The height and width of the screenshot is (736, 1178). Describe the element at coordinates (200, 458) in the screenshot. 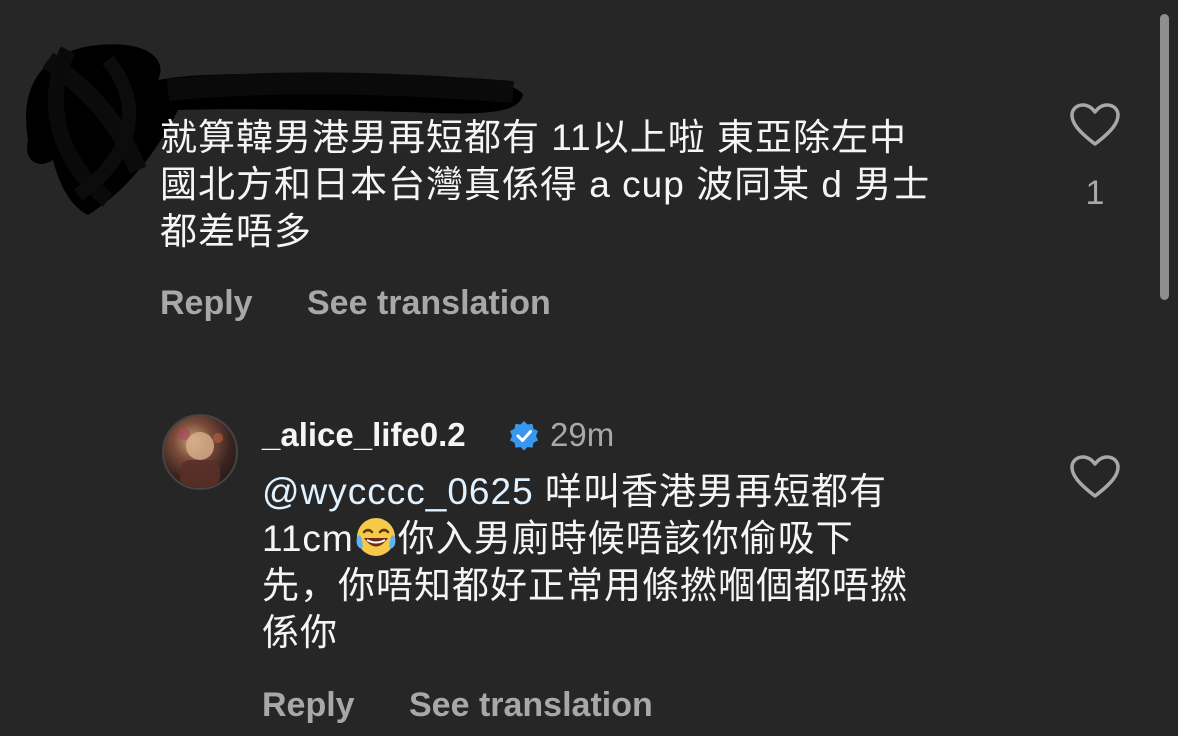

I see `avatar-image` at that location.